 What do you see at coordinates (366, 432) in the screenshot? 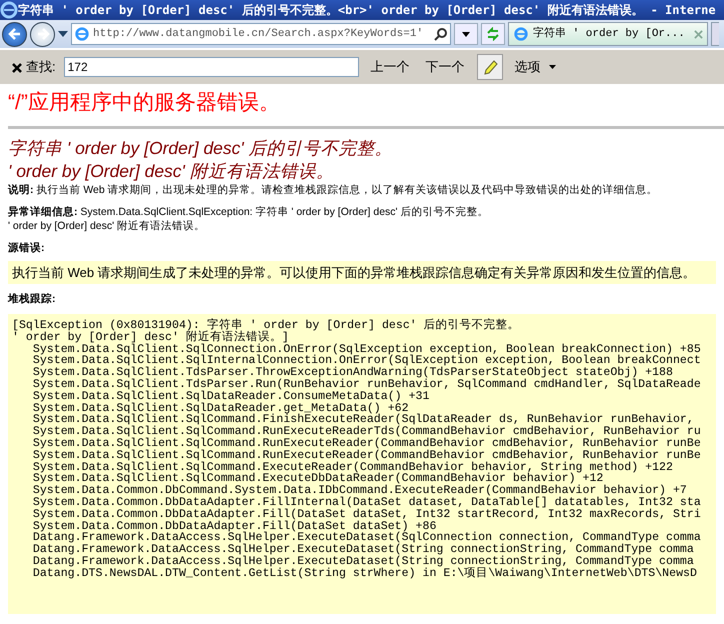
I see `stack-trace-line: System.Data.SqlClient.SqlCommand.RunExecuteReaderTds(CommandBehavior cmdBehavior, RunBehavior ru` at bounding box center [366, 432].